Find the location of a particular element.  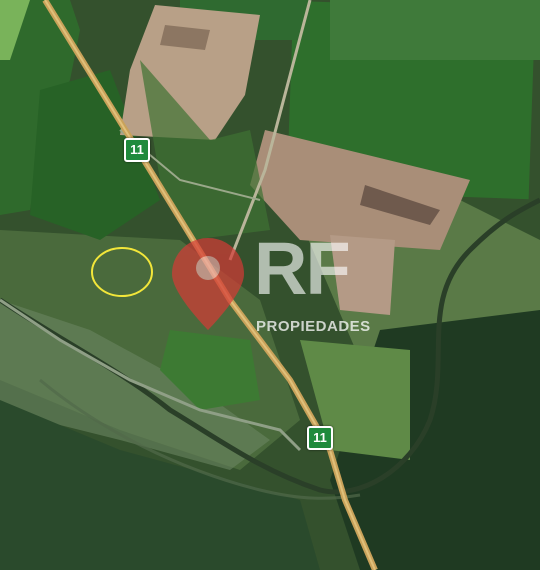

watermark-logo-letters: RF is located at coordinates (302, 268).